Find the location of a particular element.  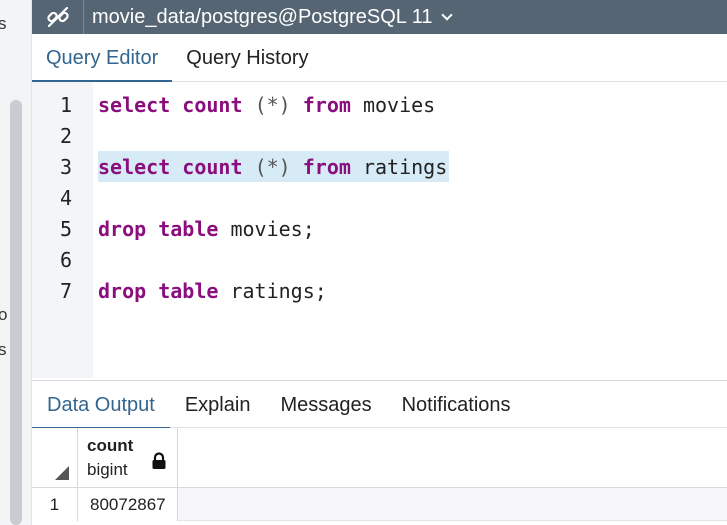

editor-line: 3 select count (*) from ratings is located at coordinates (379, 166).